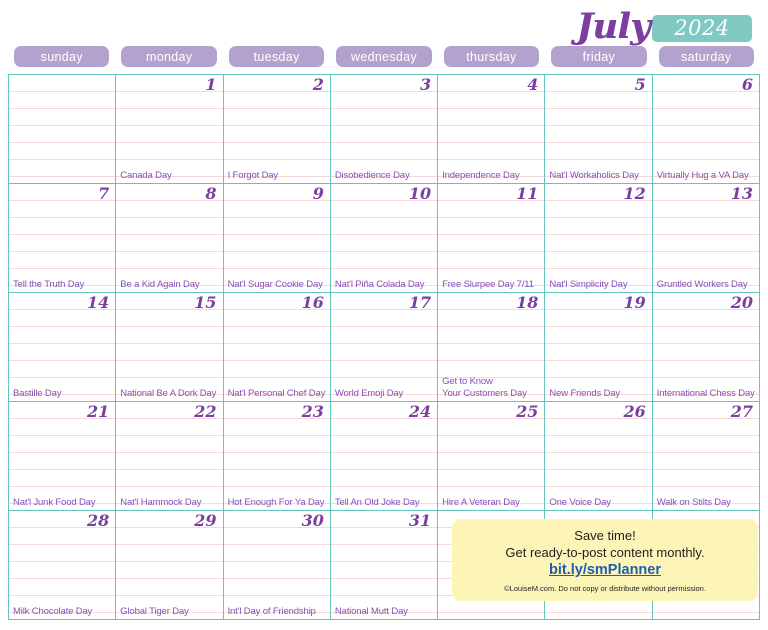 This screenshot has width=768, height=630. I want to click on calendar-title-bar: July 2024, so click(384, 23).